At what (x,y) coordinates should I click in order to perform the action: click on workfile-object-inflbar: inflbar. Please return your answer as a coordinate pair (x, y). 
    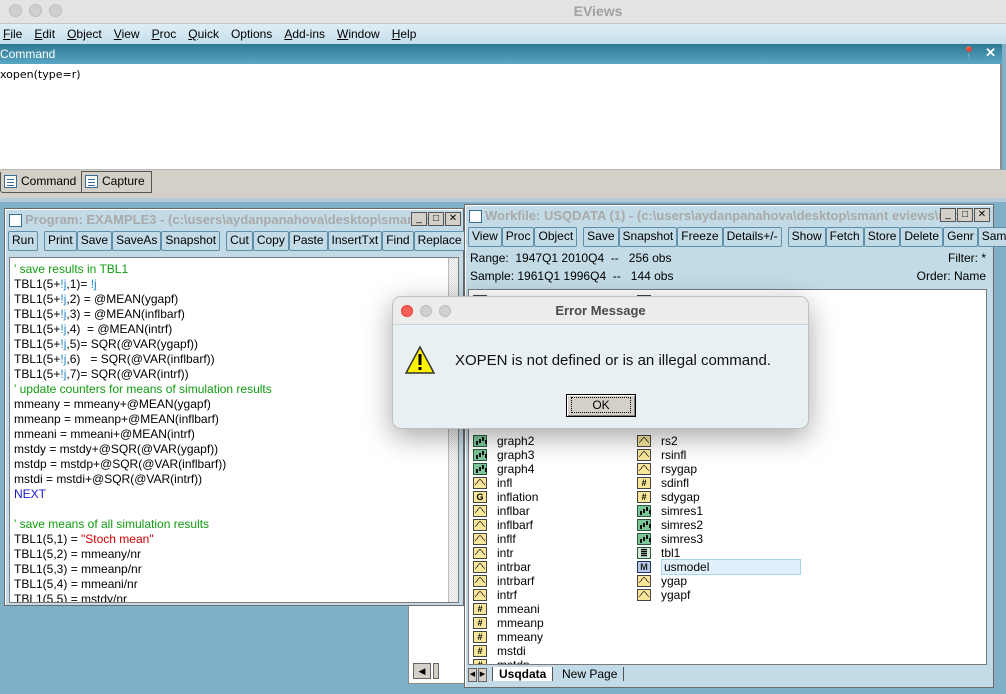
    Looking at the image, I should click on (501, 511).